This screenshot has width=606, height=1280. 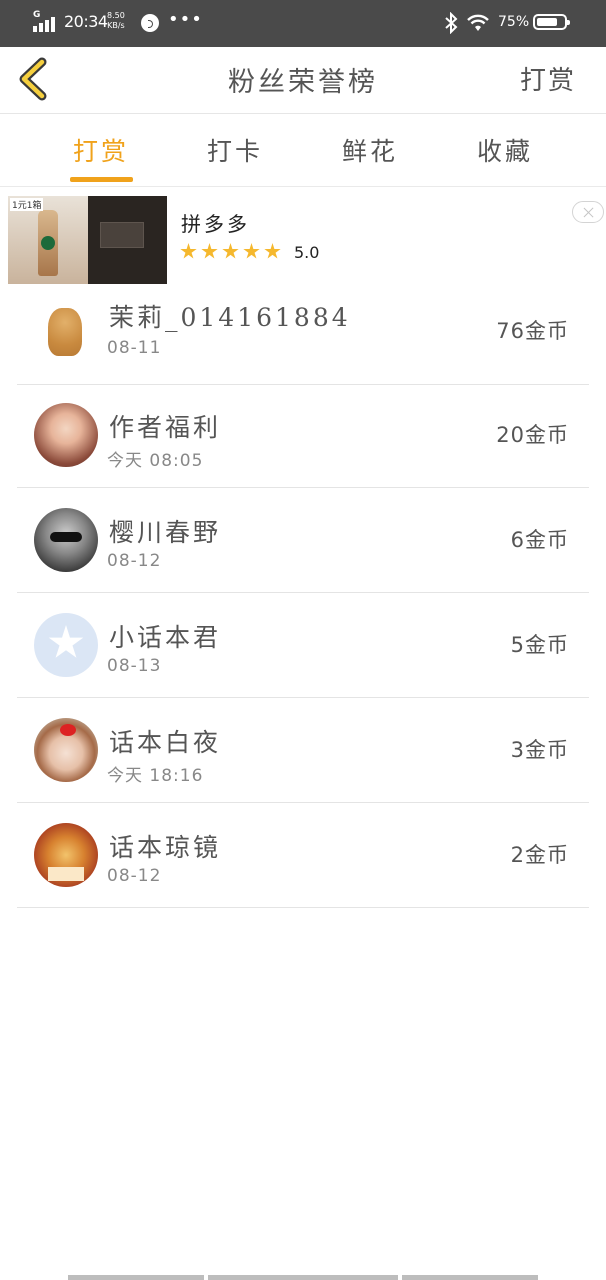 I want to click on masked-person-avatar, so click(x=66, y=540).